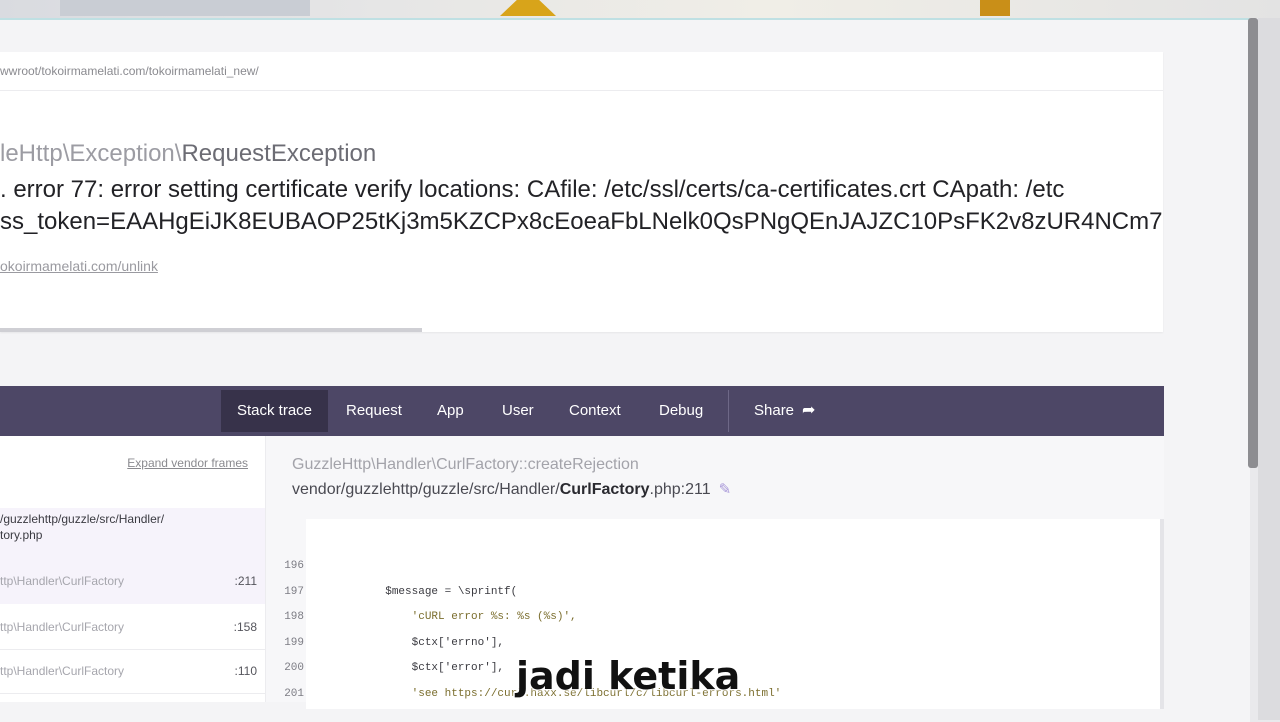 The width and height of the screenshot is (1280, 722). What do you see at coordinates (132, 628) in the screenshot?
I see `stack-frame-row: ttp\Handler\CurlFactory :158` at bounding box center [132, 628].